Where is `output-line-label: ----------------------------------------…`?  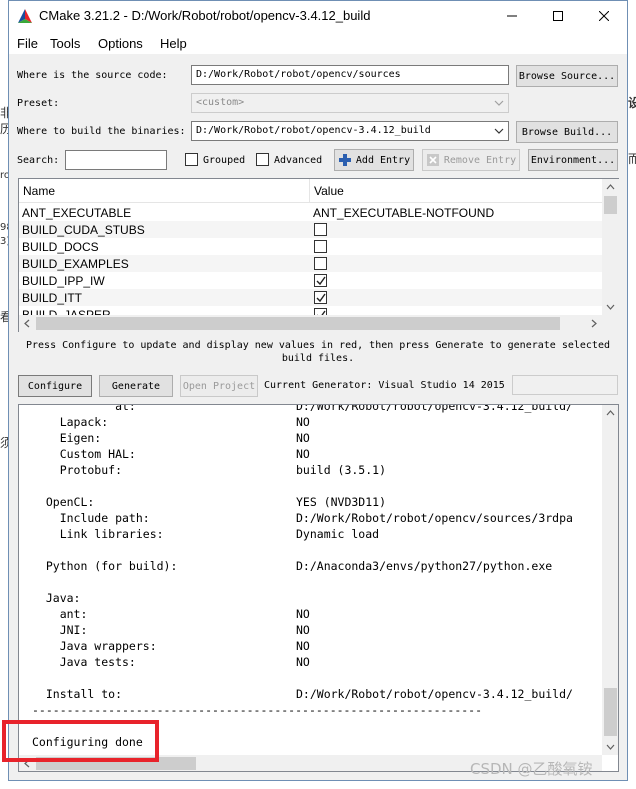 output-line-label: ----------------------------------------… is located at coordinates (257, 710).